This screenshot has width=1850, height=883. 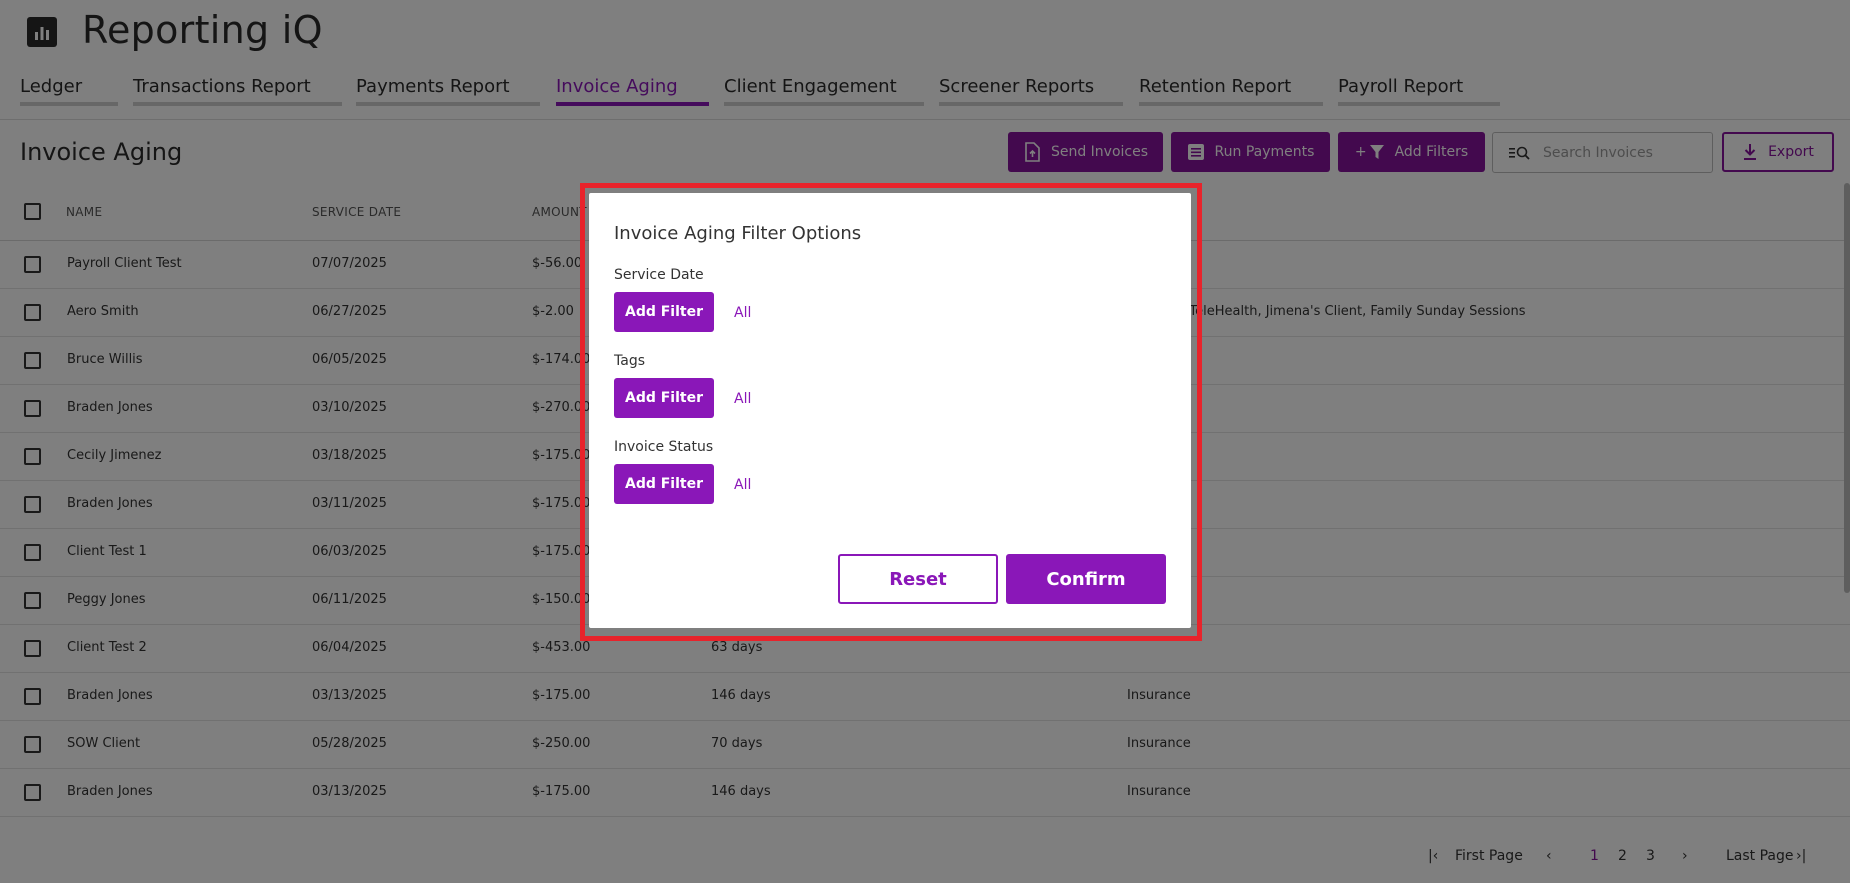 What do you see at coordinates (918, 579) in the screenshot?
I see `reset-button: Reset` at bounding box center [918, 579].